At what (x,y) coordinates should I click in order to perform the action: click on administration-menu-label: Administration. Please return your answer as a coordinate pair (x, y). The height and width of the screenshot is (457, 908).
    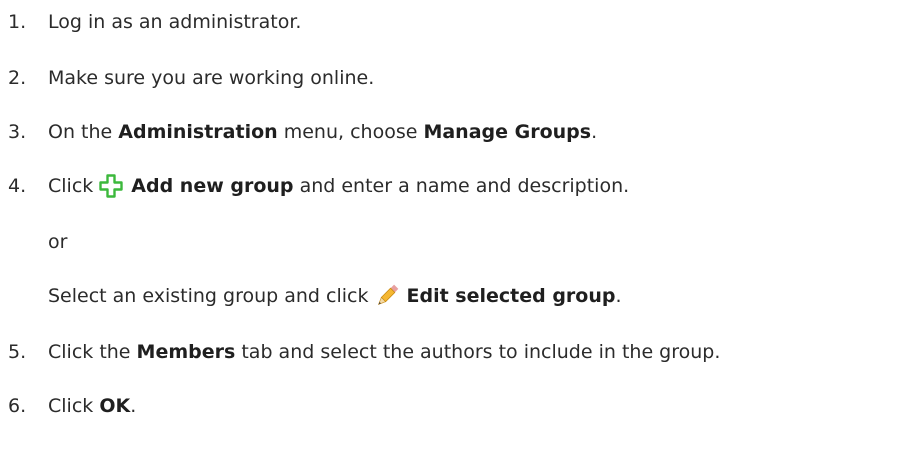
    Looking at the image, I should click on (198, 132).